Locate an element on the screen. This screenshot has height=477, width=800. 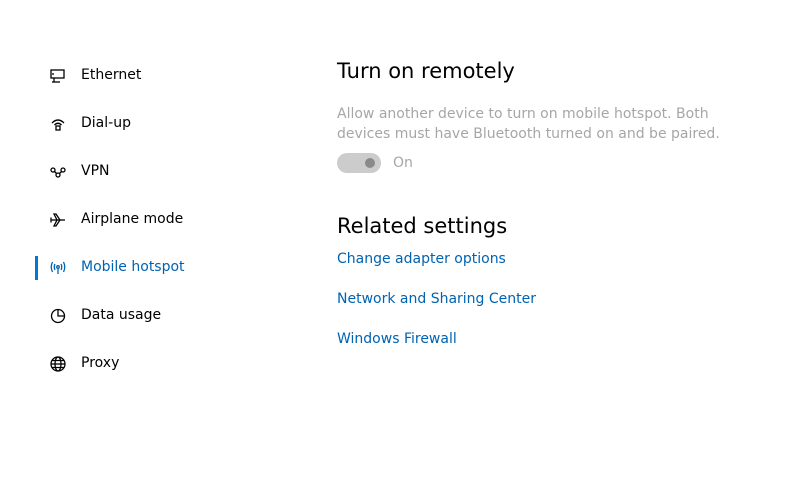
sidebar-item-label: VPN is located at coordinates (95, 171).